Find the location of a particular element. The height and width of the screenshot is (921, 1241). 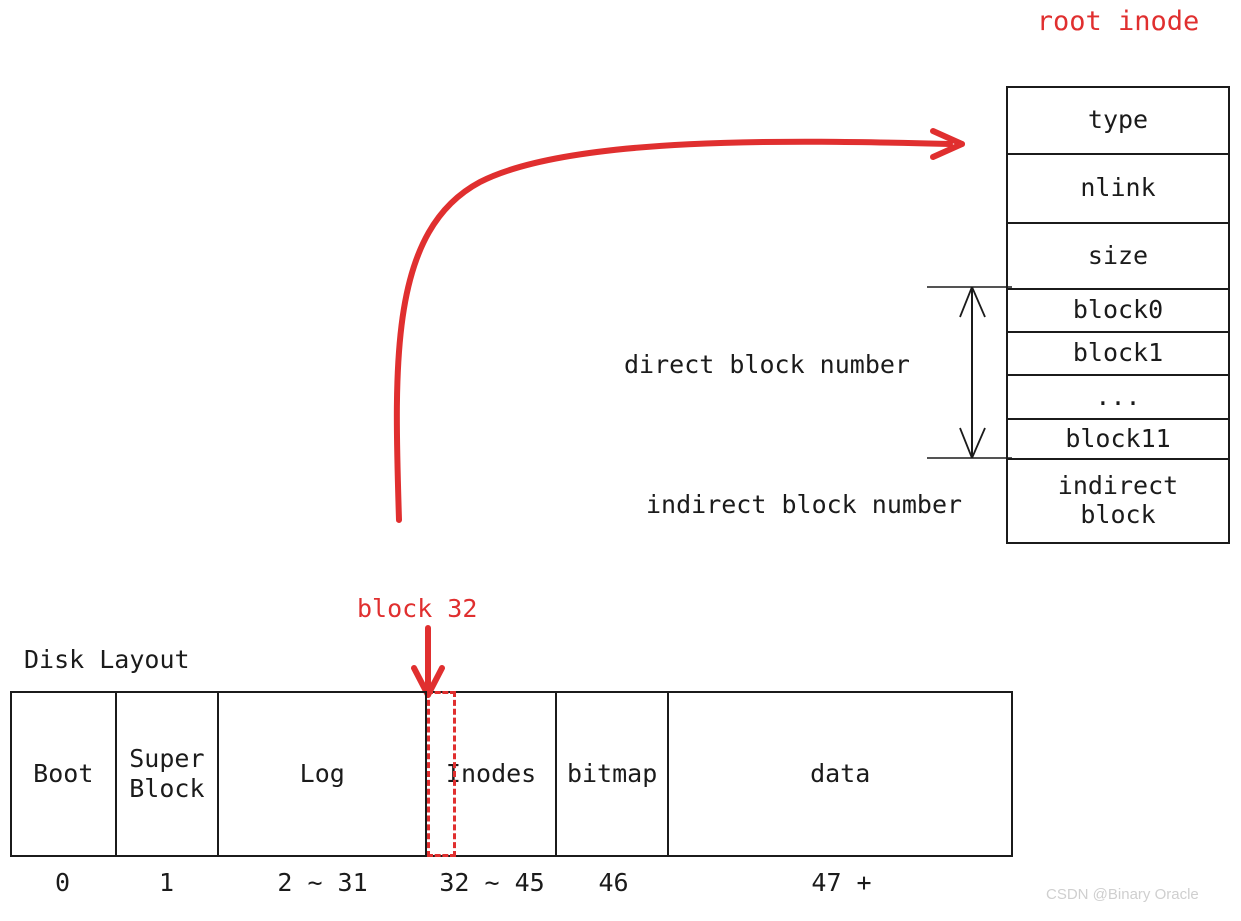

inode-field-indirect-line1: indirect is located at coordinates (1118, 486).